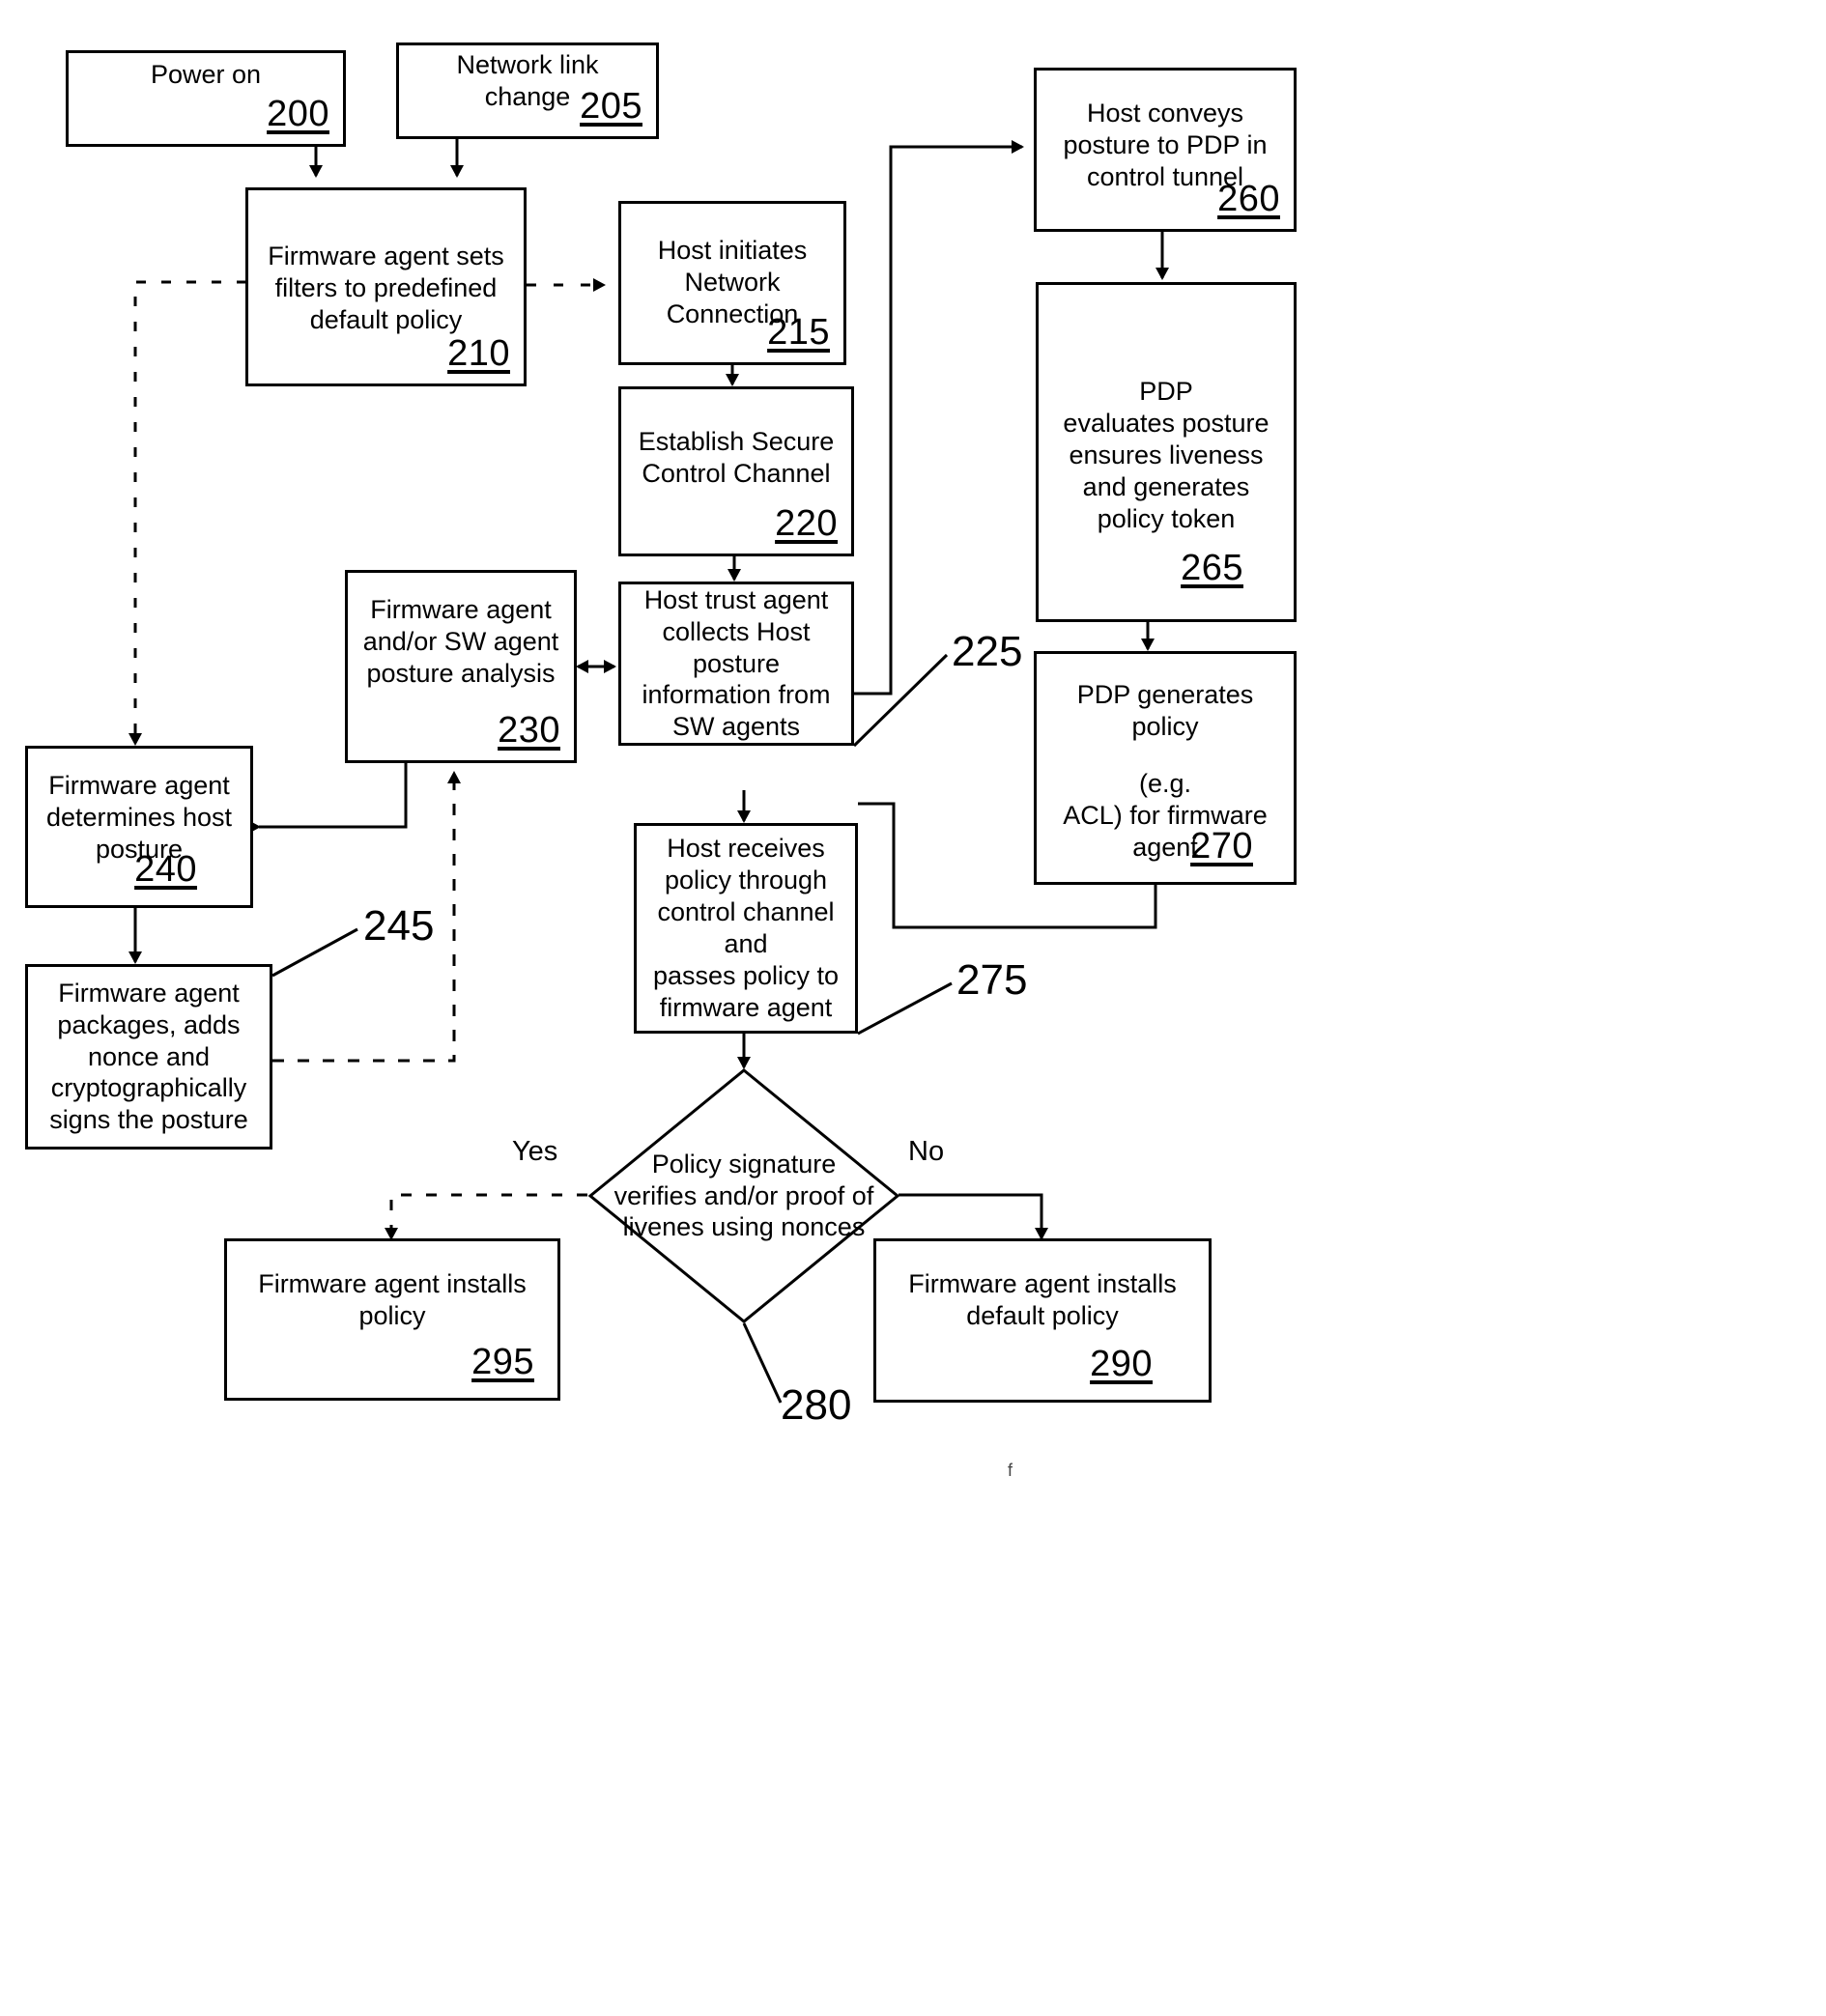  Describe the element at coordinates (165, 869) in the screenshot. I see `node-number: 240` at that location.